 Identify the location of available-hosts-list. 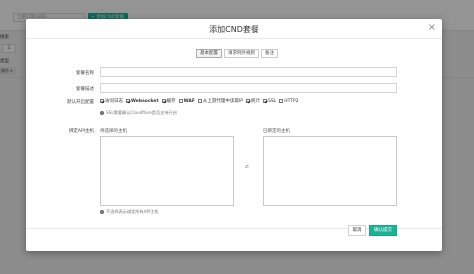
(167, 171).